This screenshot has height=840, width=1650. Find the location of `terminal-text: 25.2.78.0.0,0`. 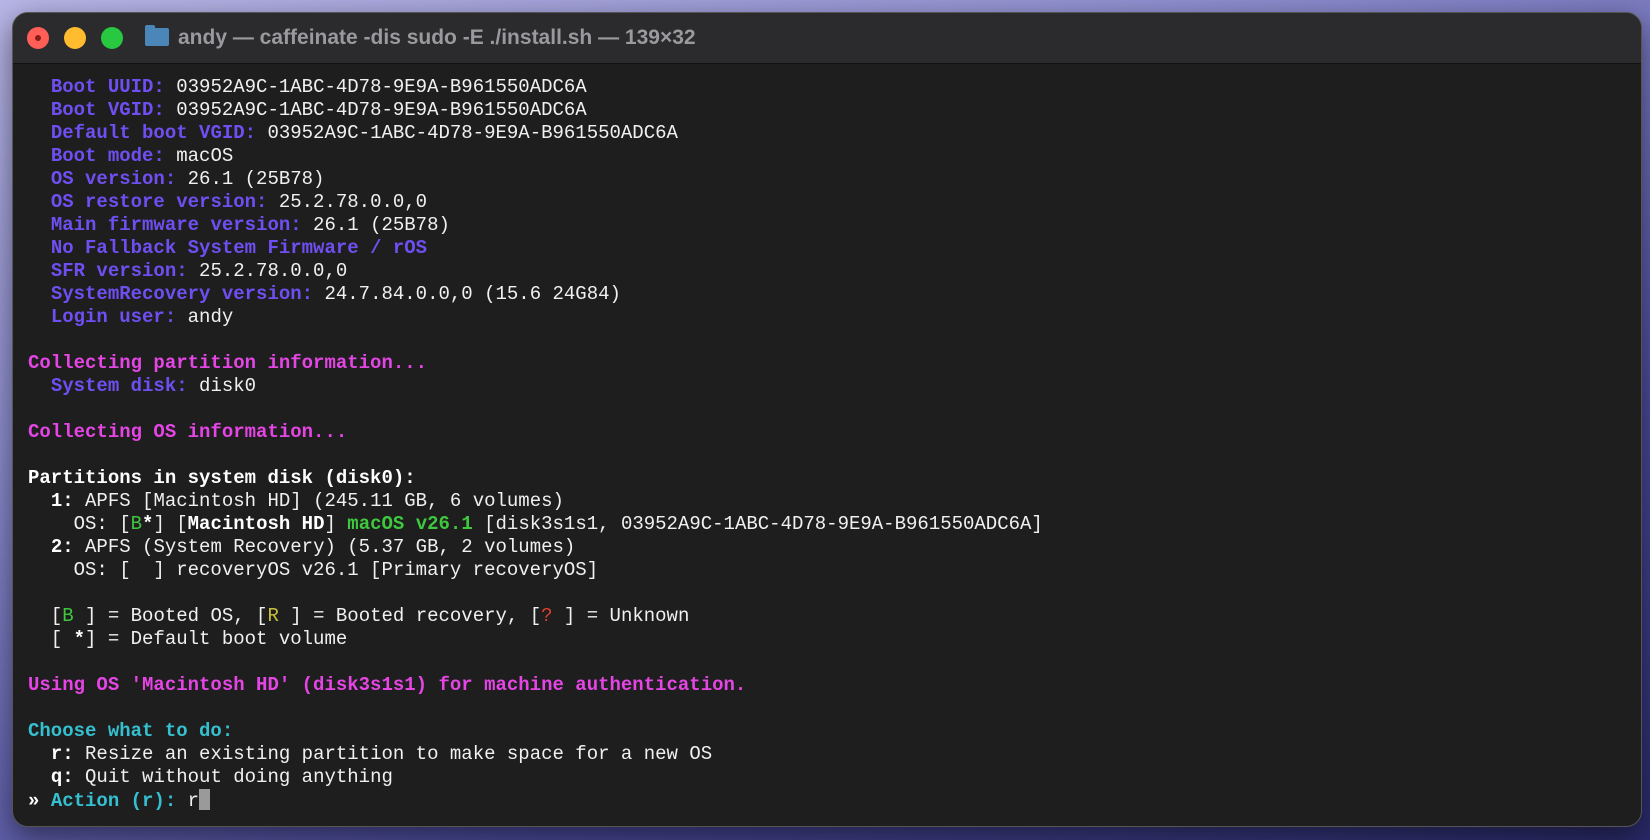

terminal-text: 25.2.78.0.0,0 is located at coordinates (347, 202).